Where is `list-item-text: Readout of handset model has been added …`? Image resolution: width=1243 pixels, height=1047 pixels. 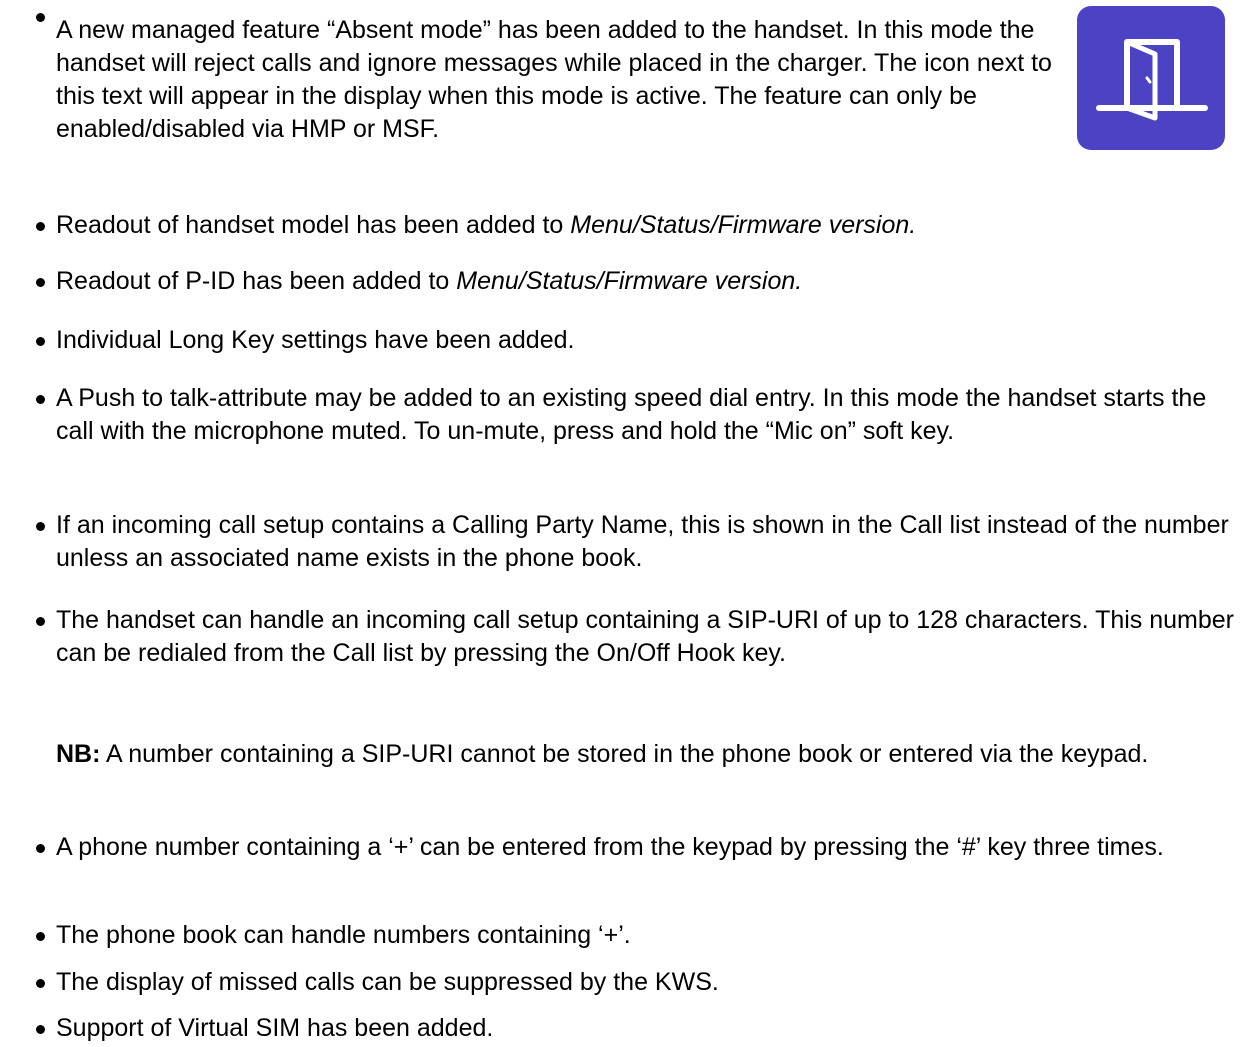 list-item-text: Readout of handset model has been added … is located at coordinates (649, 225).